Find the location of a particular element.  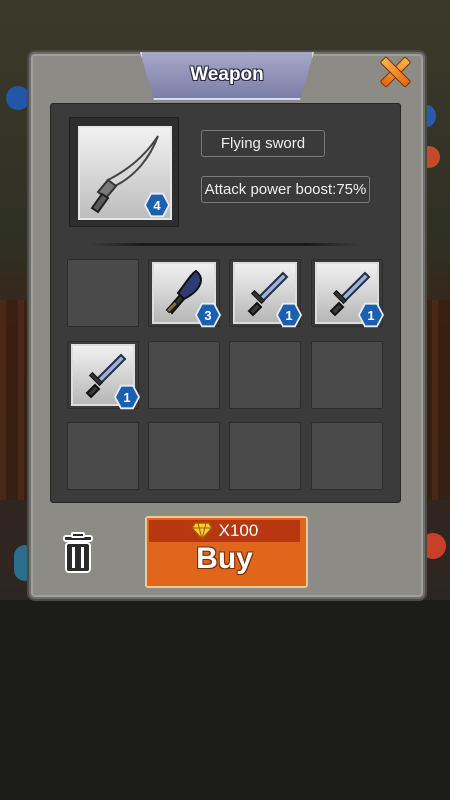

item-name: Flying sword is located at coordinates (263, 143).